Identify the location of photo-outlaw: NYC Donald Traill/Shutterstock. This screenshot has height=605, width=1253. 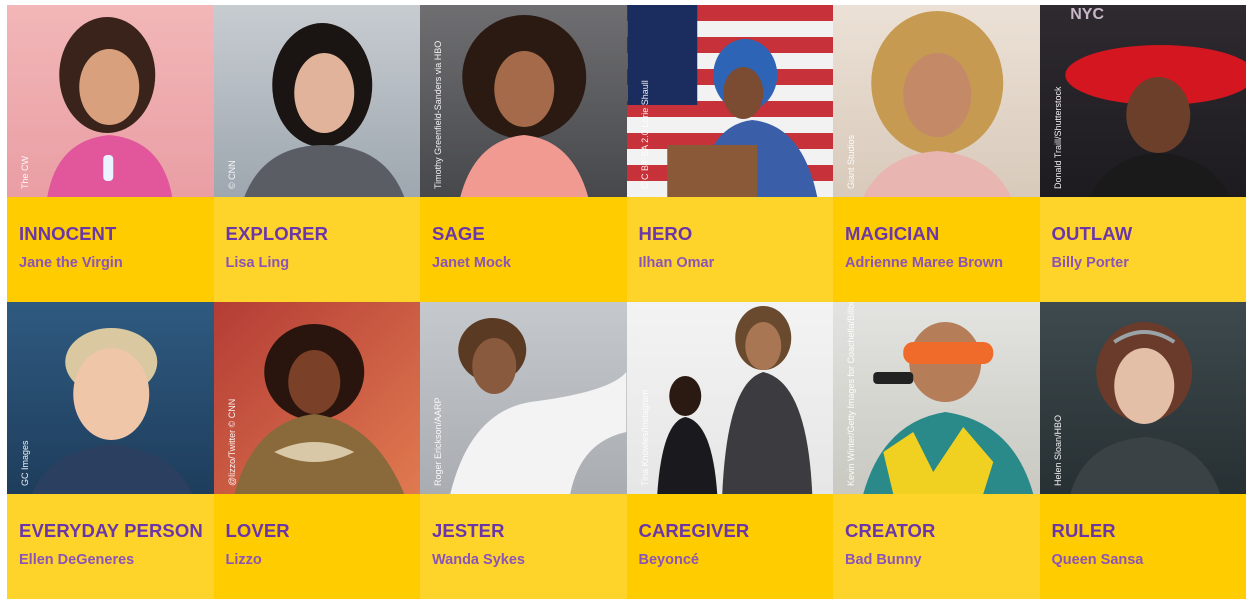
(1142, 101).